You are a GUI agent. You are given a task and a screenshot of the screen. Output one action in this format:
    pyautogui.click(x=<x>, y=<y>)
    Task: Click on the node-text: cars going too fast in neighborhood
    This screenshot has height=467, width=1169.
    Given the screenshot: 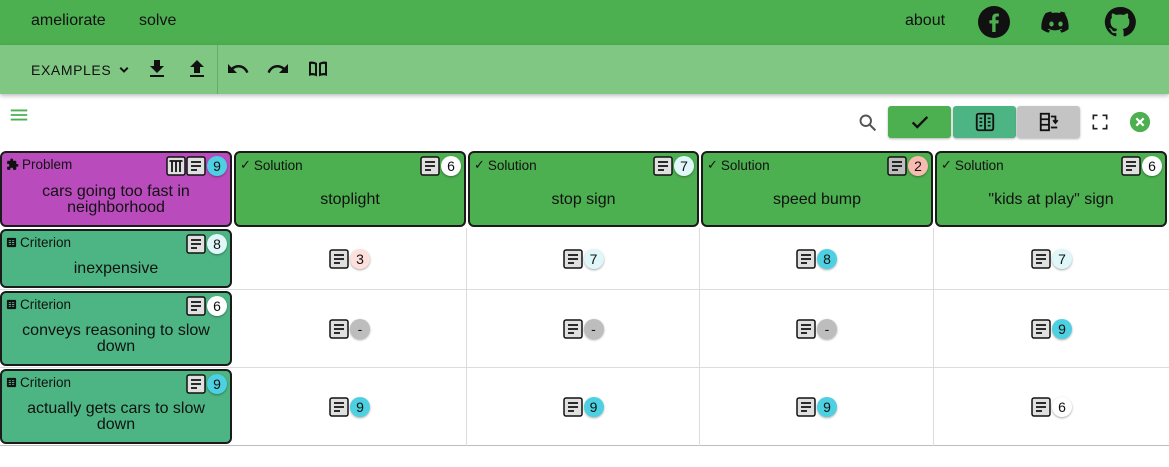 What is the action you would take?
    pyautogui.click(x=116, y=199)
    